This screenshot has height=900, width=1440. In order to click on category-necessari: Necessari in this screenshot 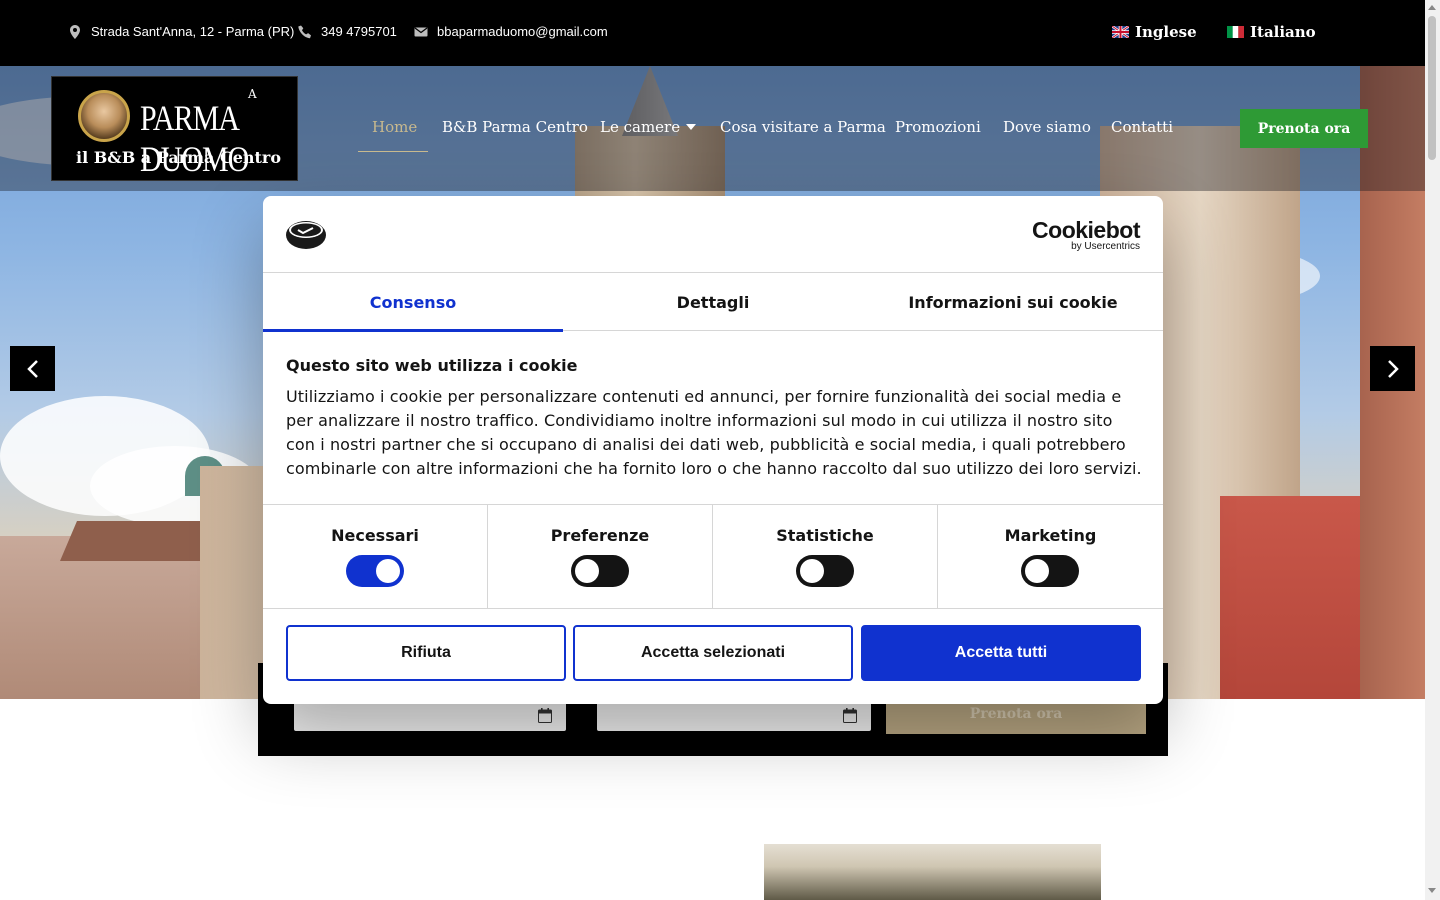, I will do `click(375, 557)`.